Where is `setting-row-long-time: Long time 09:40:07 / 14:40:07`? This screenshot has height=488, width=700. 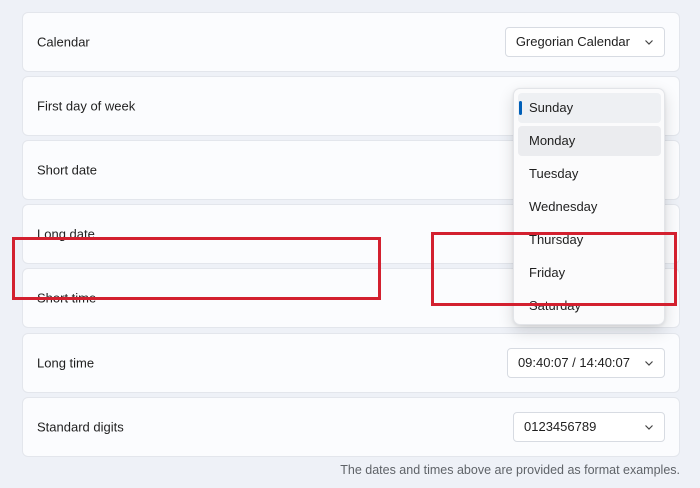 setting-row-long-time: Long time 09:40:07 / 14:40:07 is located at coordinates (351, 363).